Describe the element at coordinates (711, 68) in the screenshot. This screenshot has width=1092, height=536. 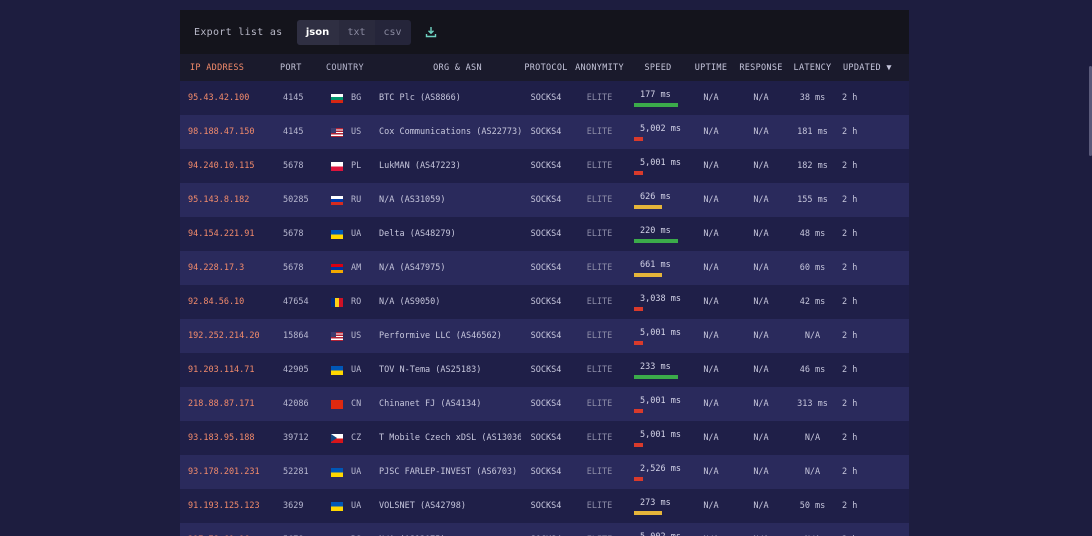
I see `col-uptime-header: UPTIME` at that location.